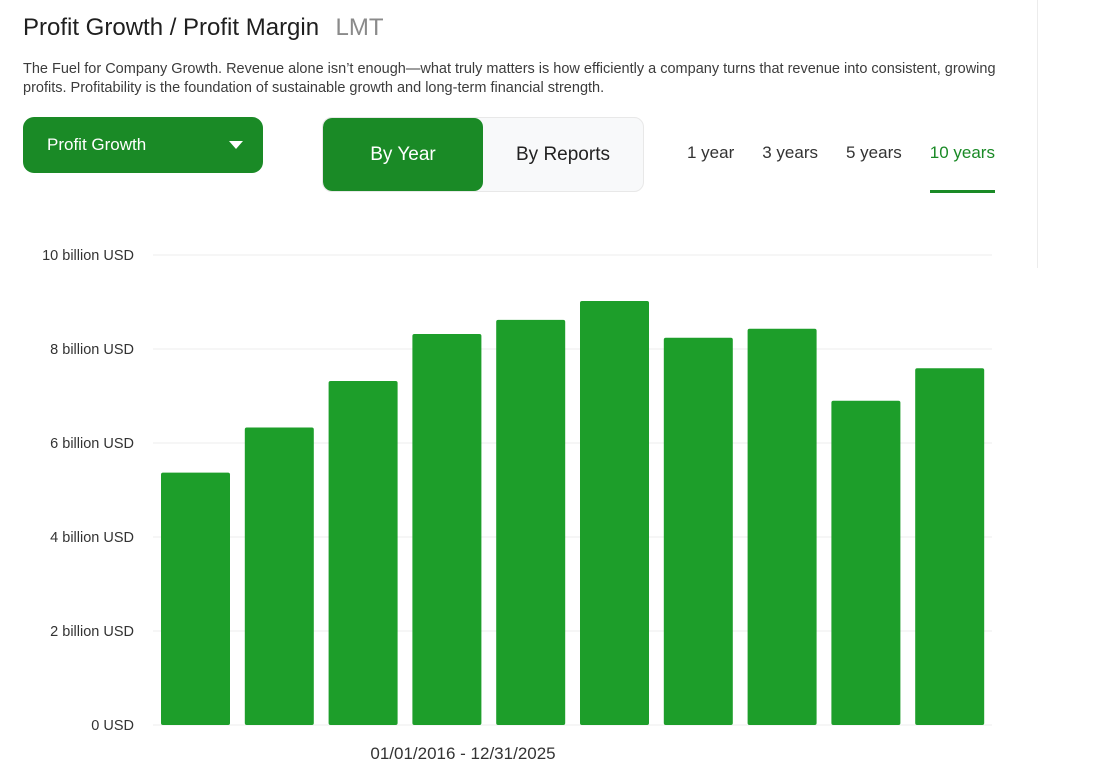  I want to click on bar-2025, so click(950, 546).